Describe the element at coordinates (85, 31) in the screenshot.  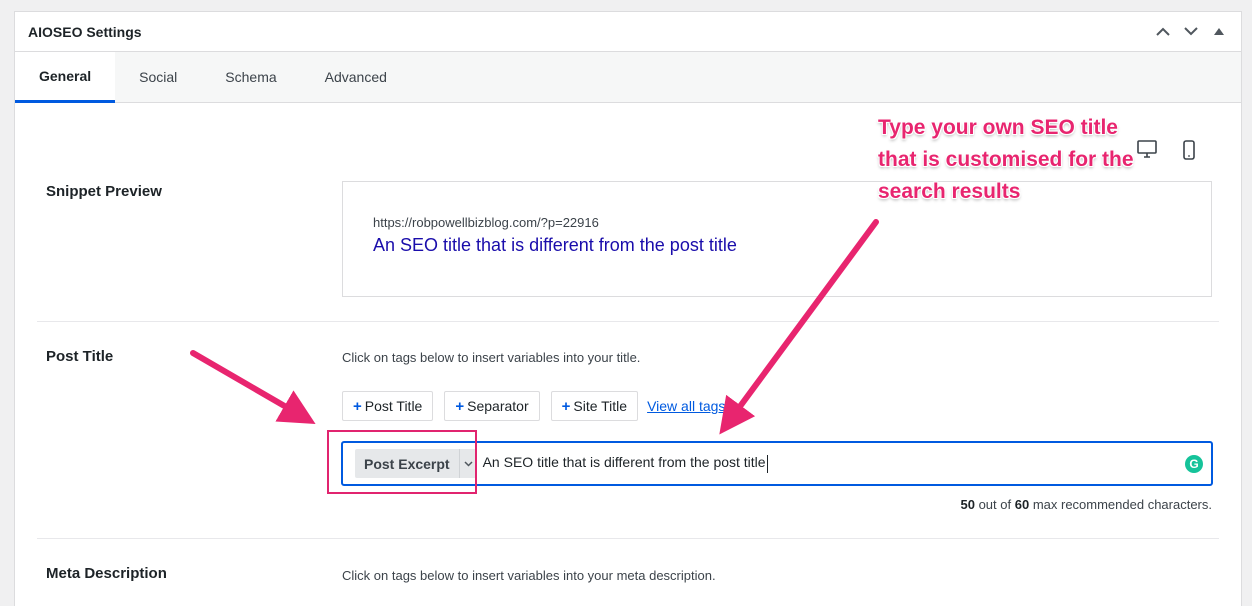
I see `panel-title: AIOSEO Settings` at that location.